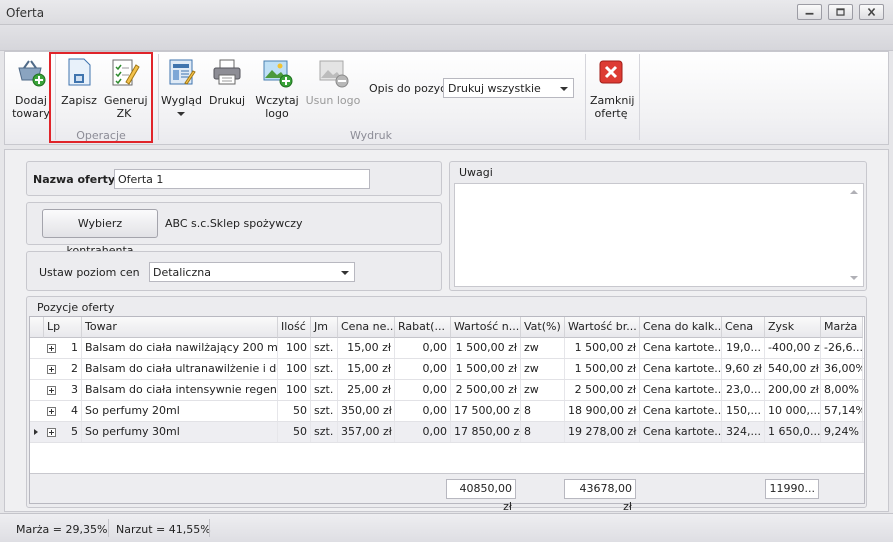 The width and height of the screenshot is (893, 542). What do you see at coordinates (294, 327) in the screenshot?
I see `column-header: Ilość` at bounding box center [294, 327].